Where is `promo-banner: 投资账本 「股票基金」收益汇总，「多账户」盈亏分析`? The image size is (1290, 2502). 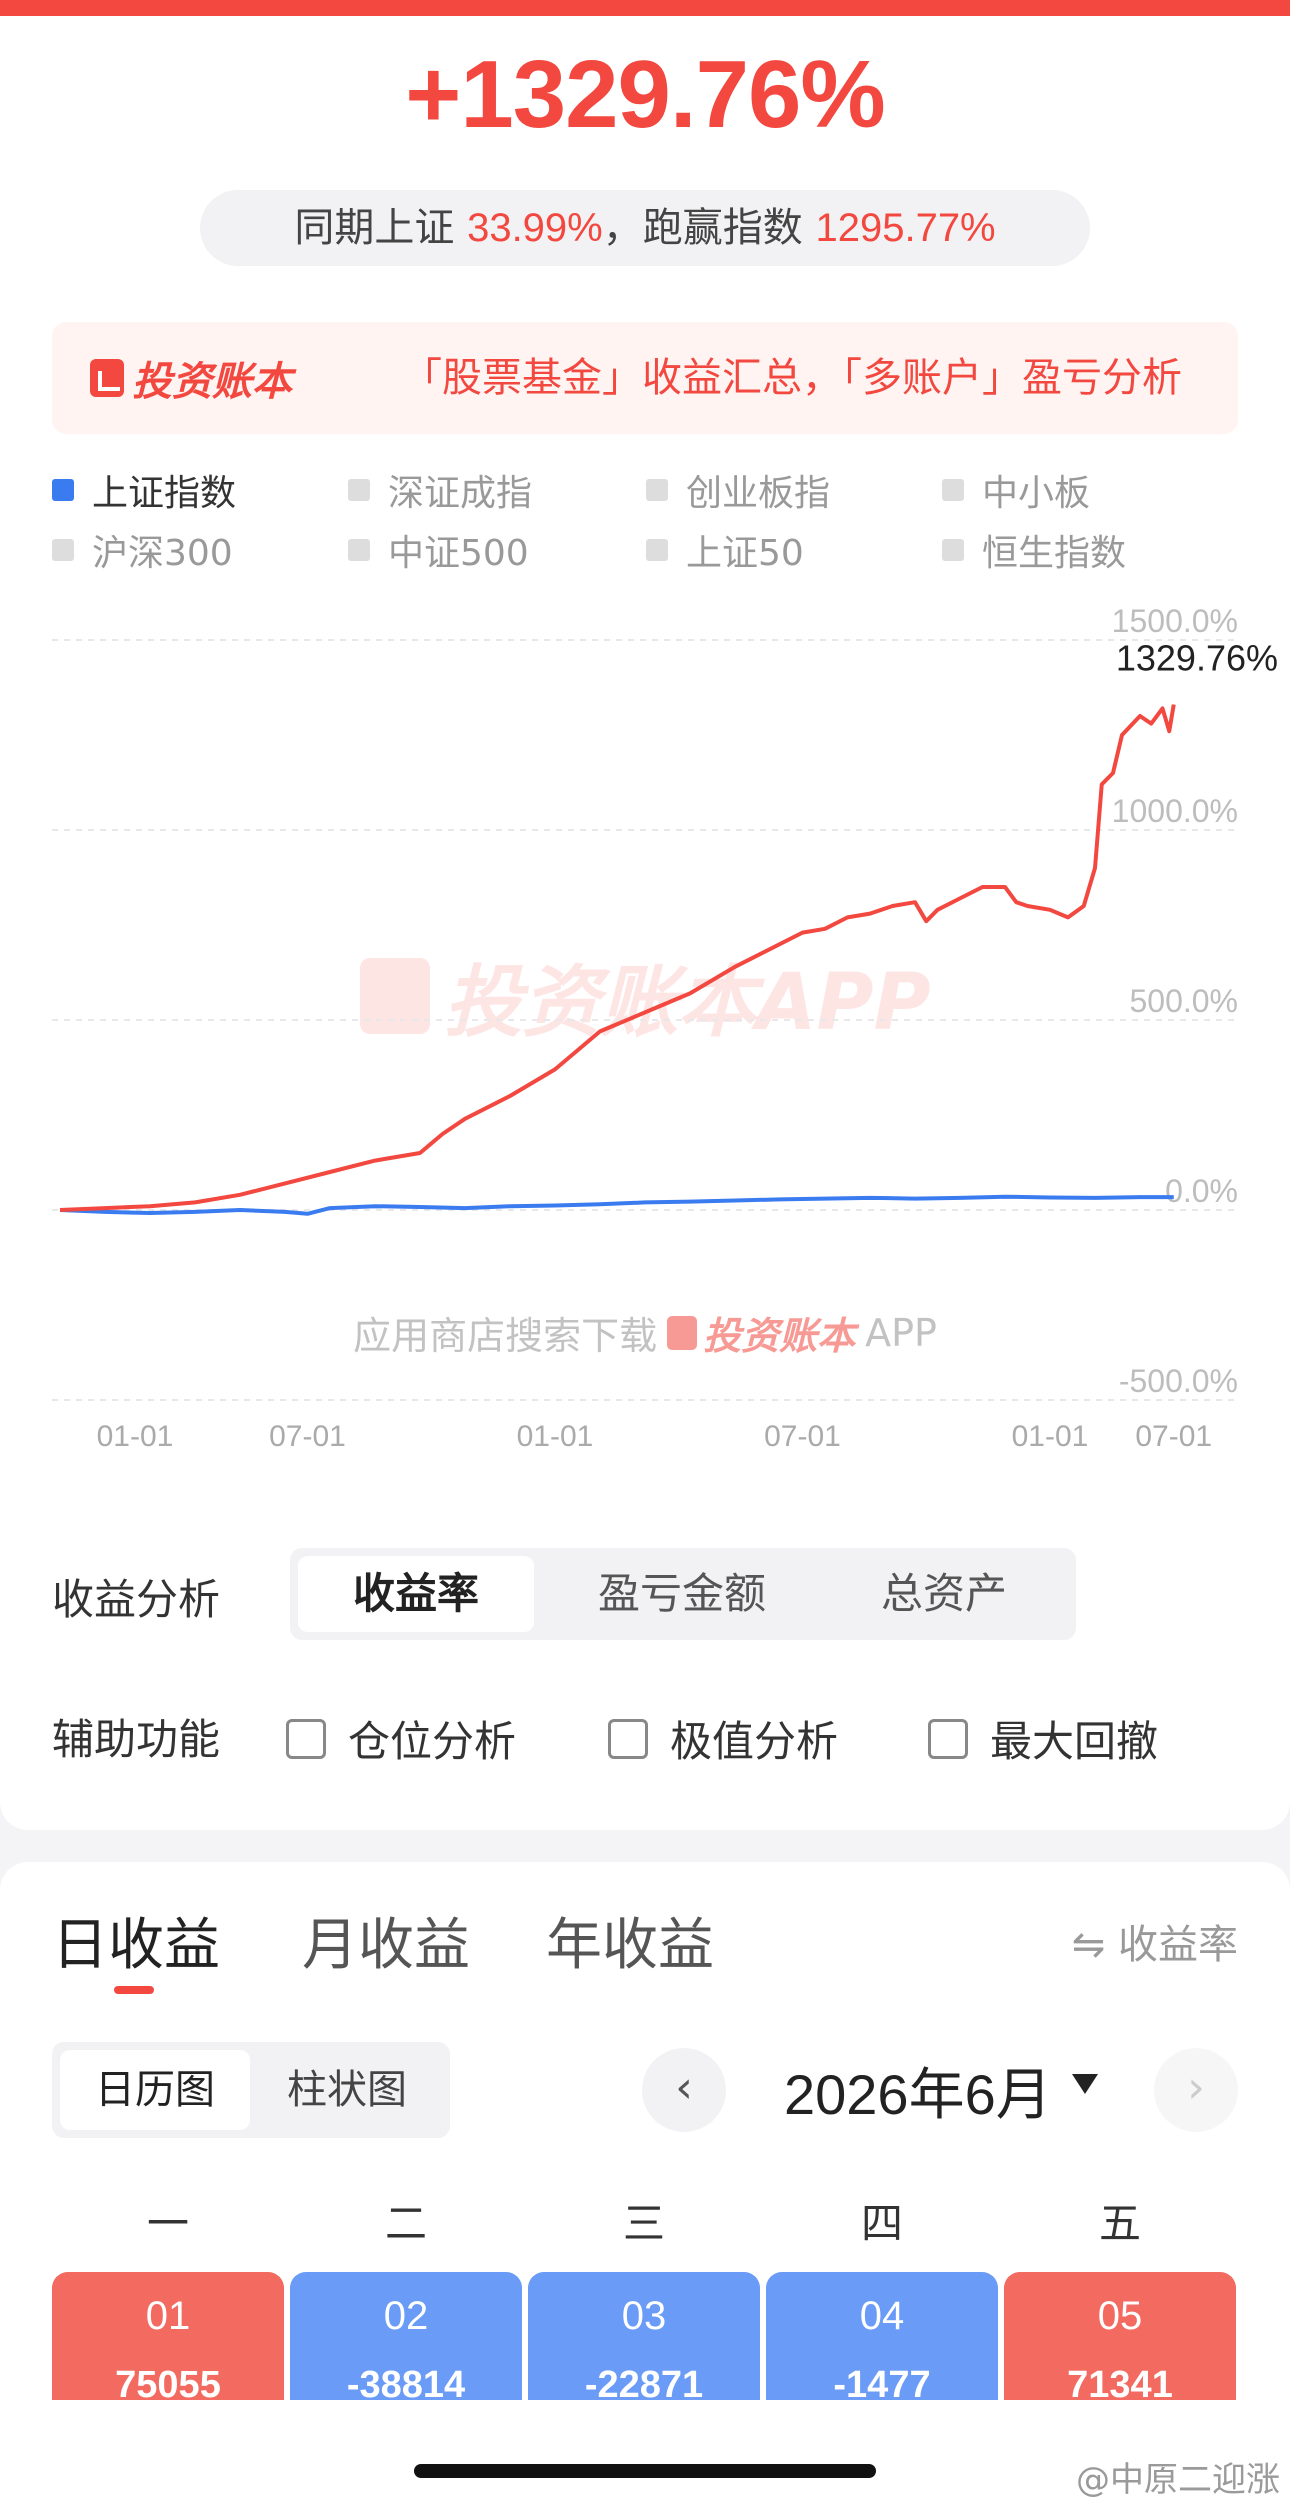 promo-banner: 投资账本 「股票基金」收益汇总，「多账户」盈亏分析 is located at coordinates (645, 378).